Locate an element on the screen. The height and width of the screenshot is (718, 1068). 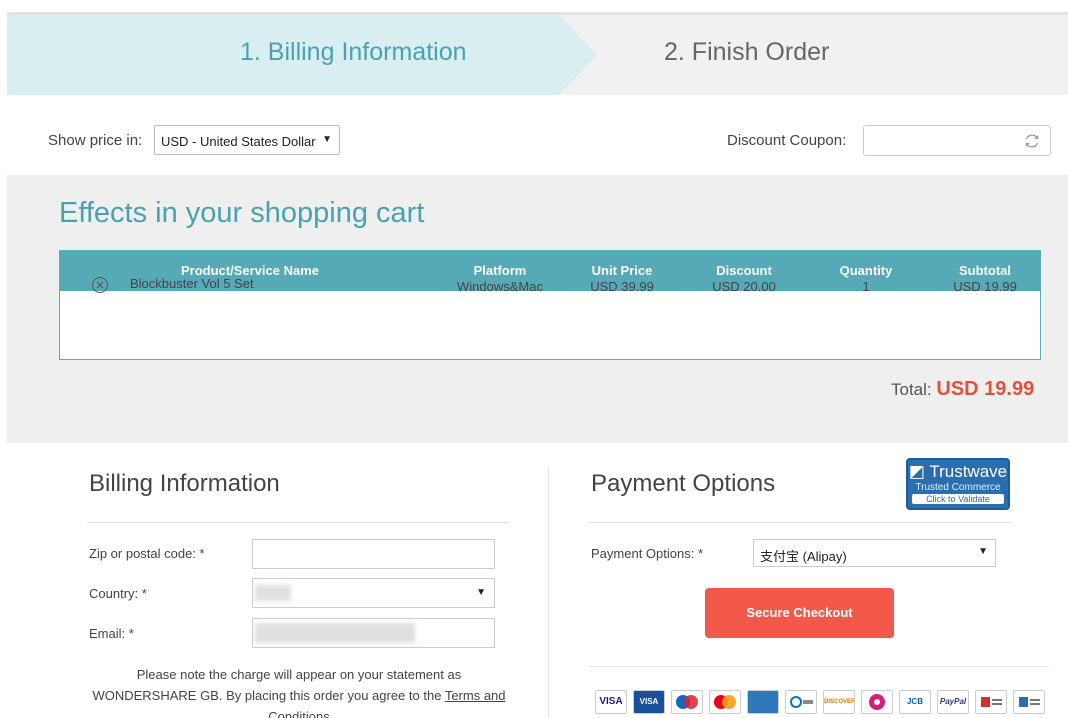
payment-rule is located at coordinates (800, 522).